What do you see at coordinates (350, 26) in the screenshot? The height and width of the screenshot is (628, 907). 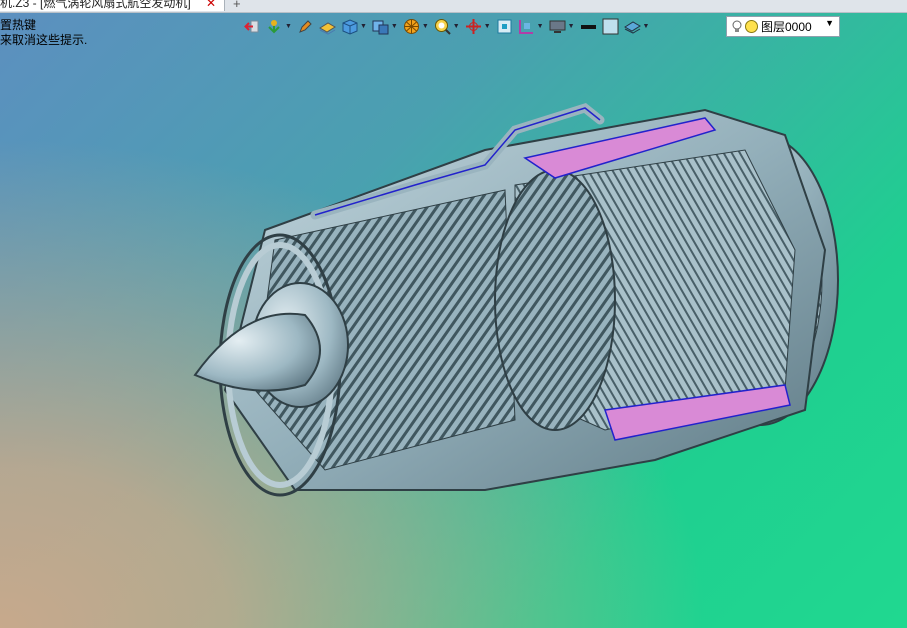 I see `cube-icon` at bounding box center [350, 26].